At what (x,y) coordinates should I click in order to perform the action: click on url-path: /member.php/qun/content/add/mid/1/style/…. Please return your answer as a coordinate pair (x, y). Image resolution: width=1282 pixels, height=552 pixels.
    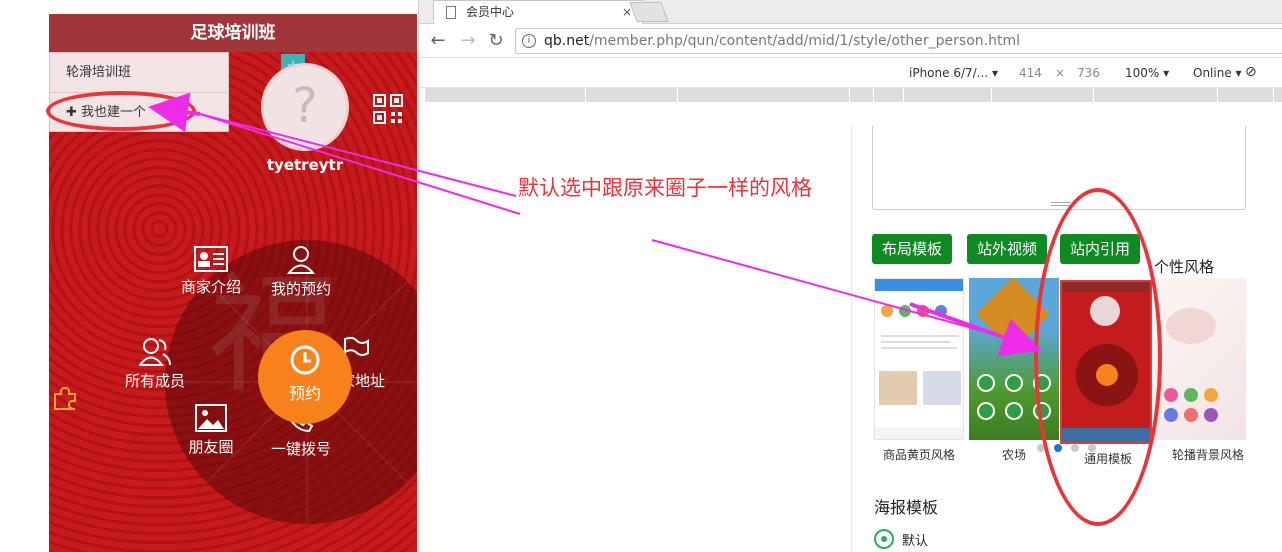
    Looking at the image, I should click on (804, 41).